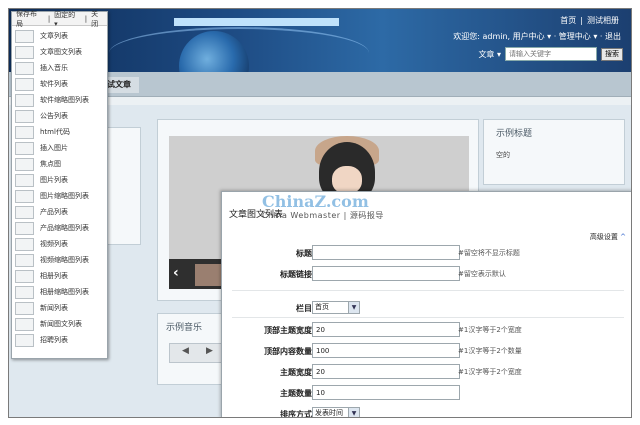 This screenshot has width=640, height=425. I want to click on search-bar: 文章 ▾ 搜索, so click(550, 54).